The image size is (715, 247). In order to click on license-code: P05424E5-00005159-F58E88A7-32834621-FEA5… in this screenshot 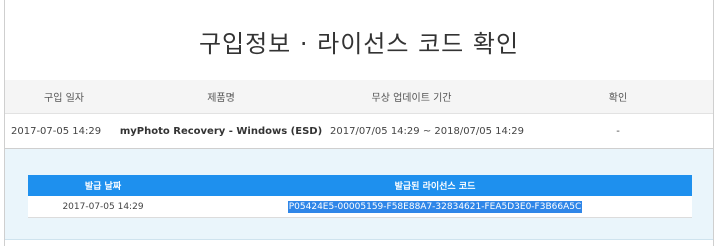, I will do `click(435, 206)`.